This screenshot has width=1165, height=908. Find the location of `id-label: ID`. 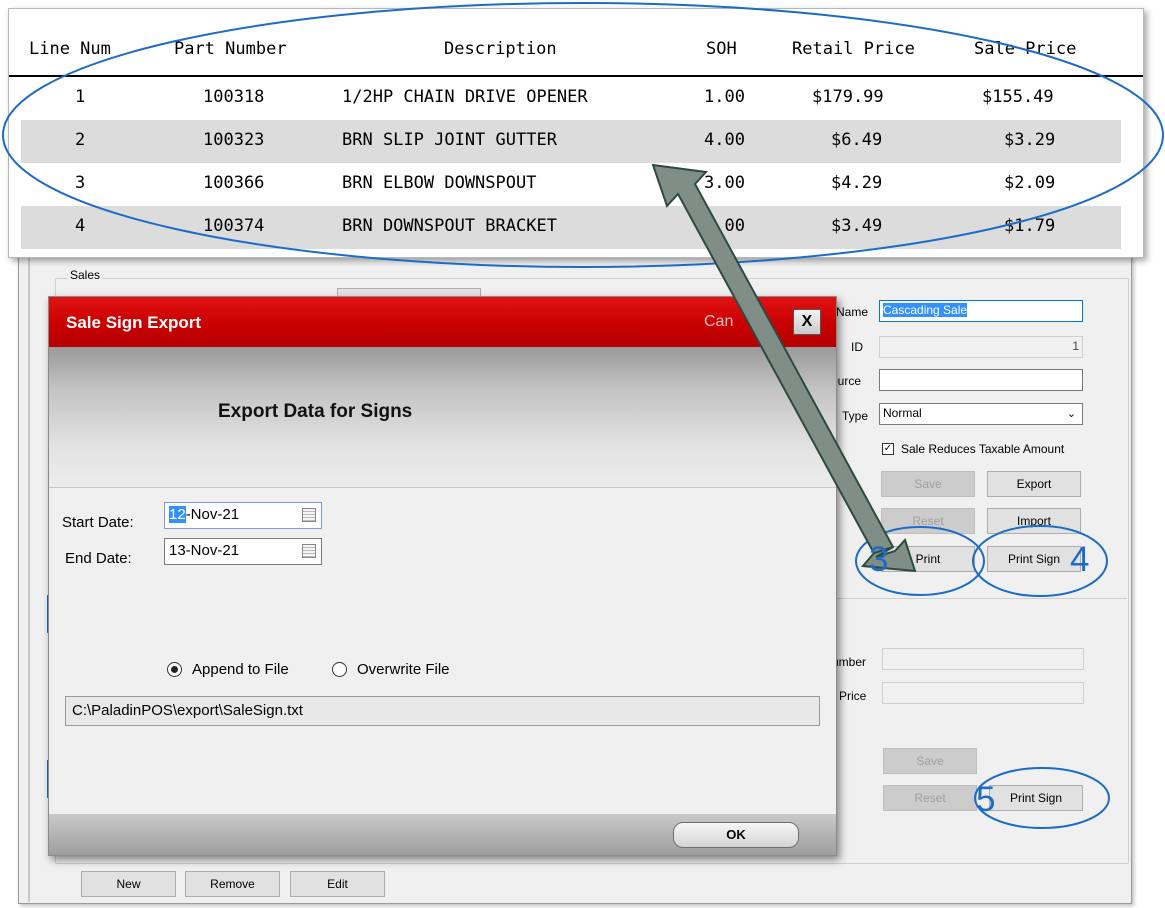

id-label: ID is located at coordinates (857, 347).